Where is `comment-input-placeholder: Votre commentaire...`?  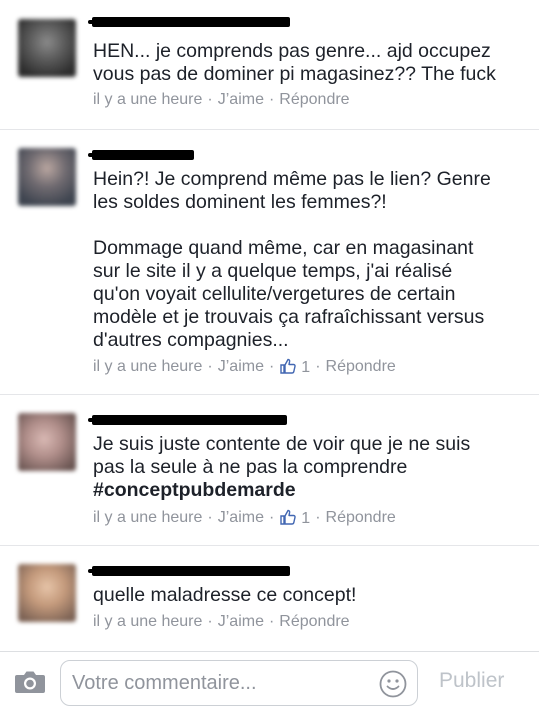
comment-input-placeholder: Votre commentaire... is located at coordinates (164, 683).